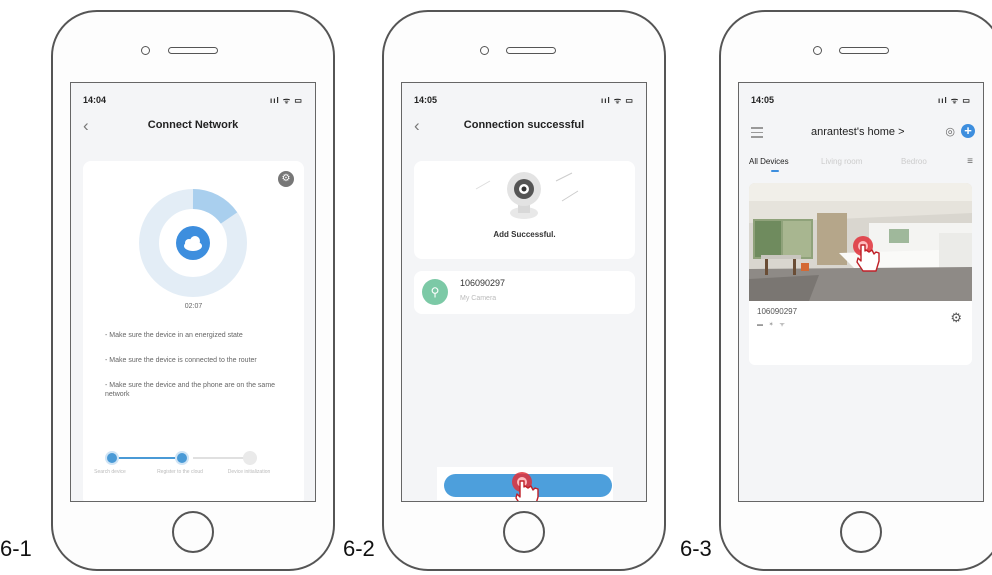 The image size is (992, 575). I want to click on step-label-register: Register to the cloud, so click(180, 472).